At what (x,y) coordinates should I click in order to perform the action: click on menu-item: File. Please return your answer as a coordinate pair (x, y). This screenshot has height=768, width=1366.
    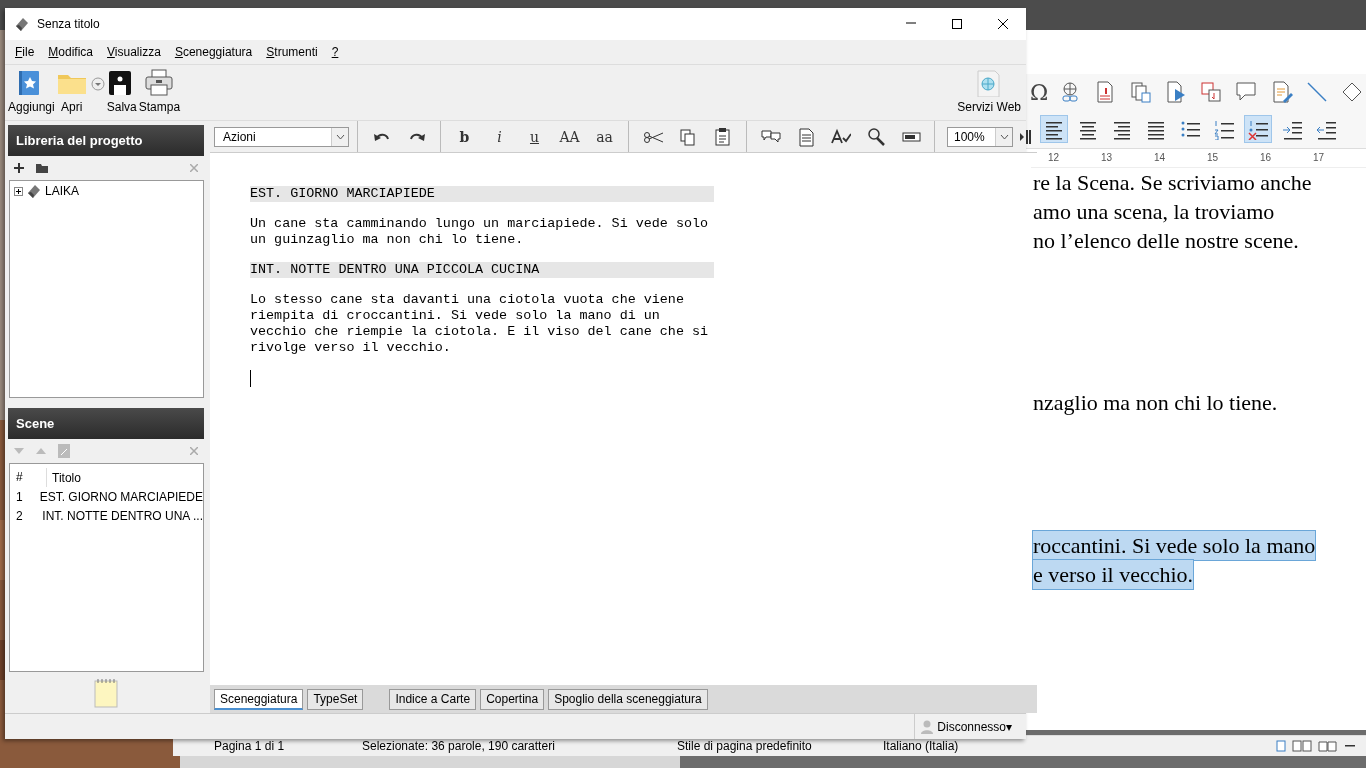
    Looking at the image, I should click on (25, 52).